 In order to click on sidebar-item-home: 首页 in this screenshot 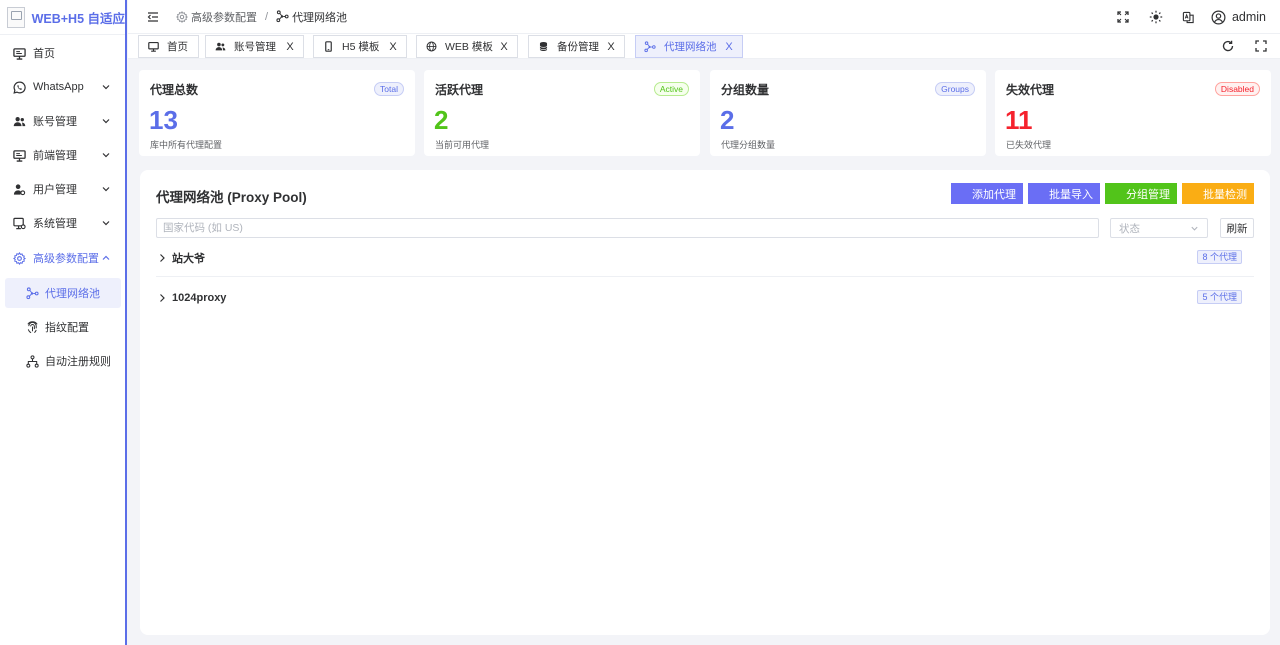, I will do `click(62, 53)`.